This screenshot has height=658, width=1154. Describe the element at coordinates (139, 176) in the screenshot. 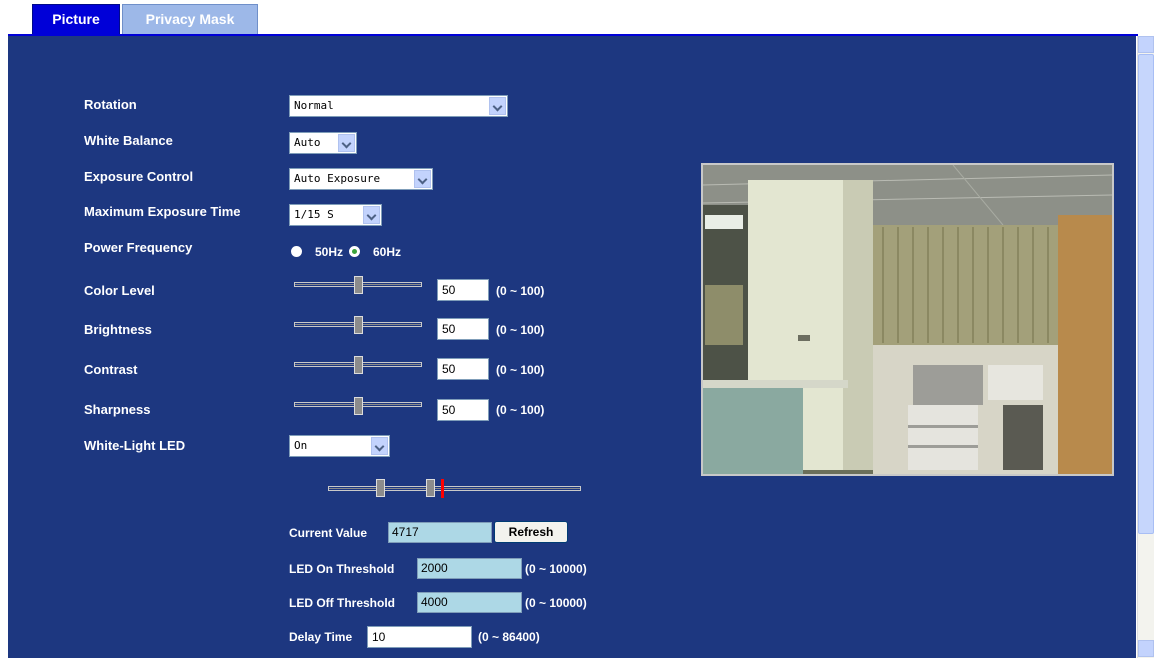

I see `exposure-control-label: Exposure Control` at that location.